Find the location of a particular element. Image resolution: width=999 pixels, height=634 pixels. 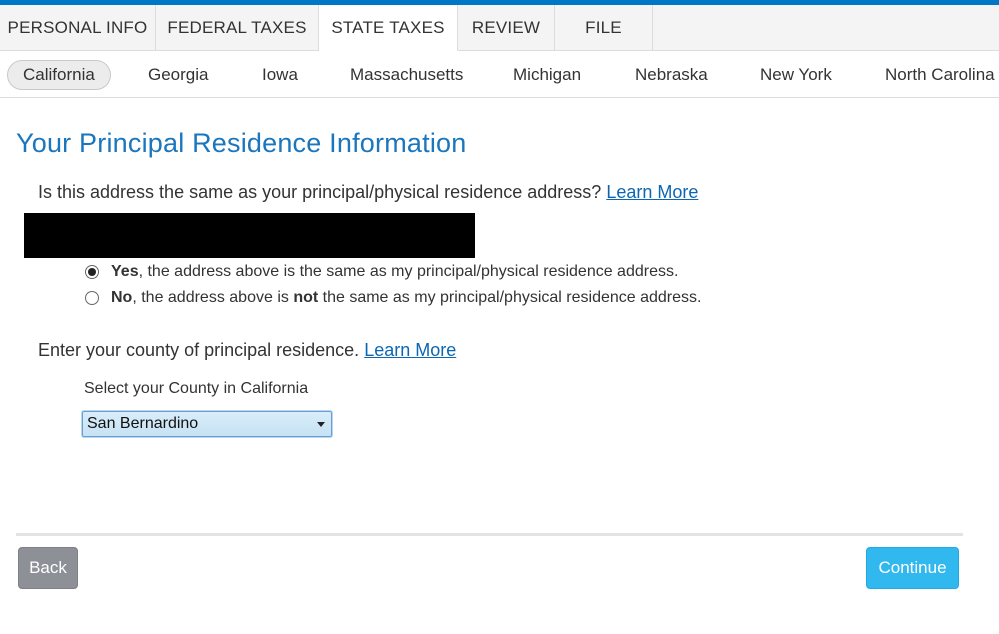

tab-personal-info: PERSONAL INFO is located at coordinates (78, 28).